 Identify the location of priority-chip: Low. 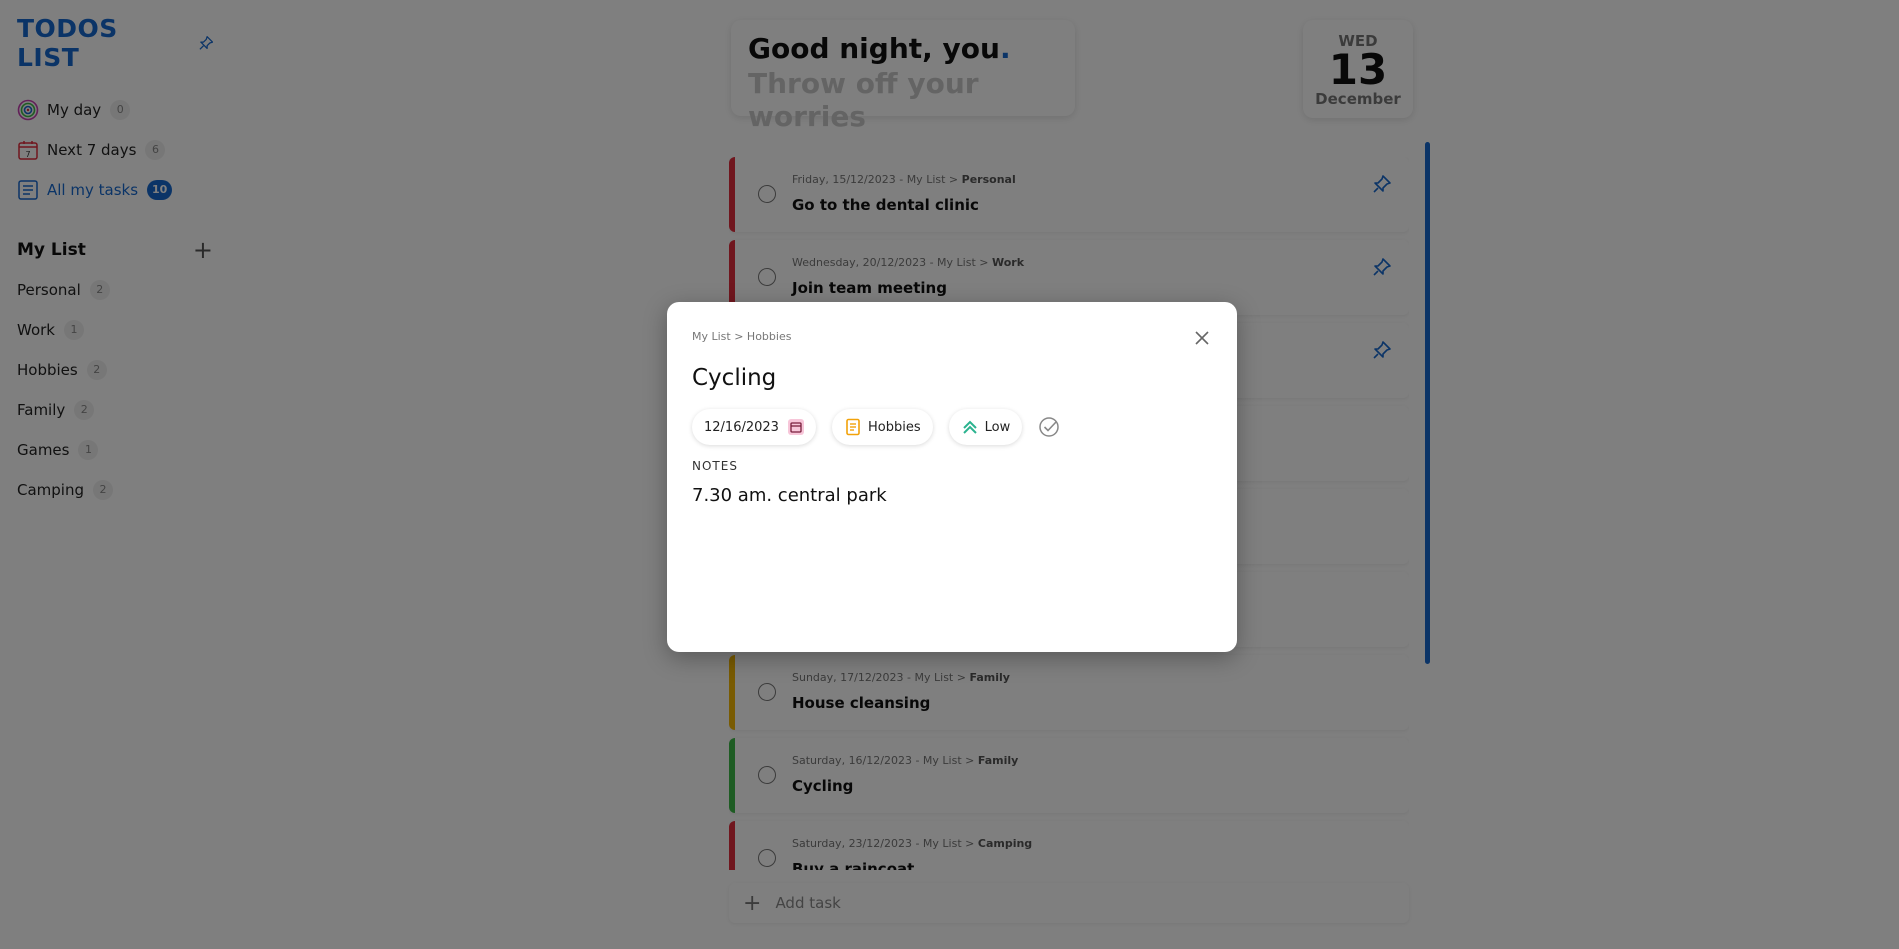
(985, 427).